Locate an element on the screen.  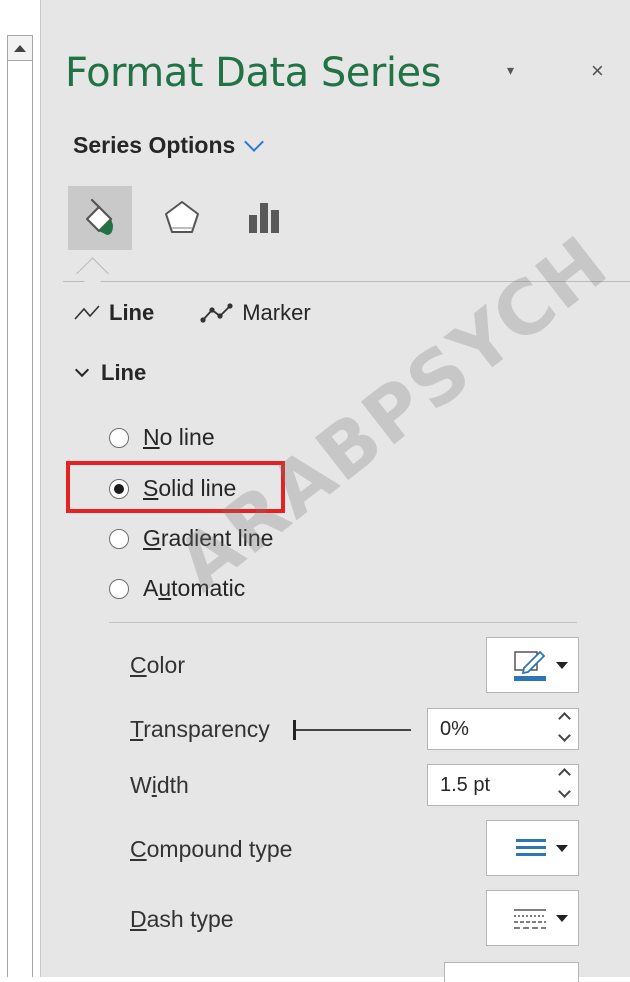
radio-label: Solid line is located at coordinates (190, 488).